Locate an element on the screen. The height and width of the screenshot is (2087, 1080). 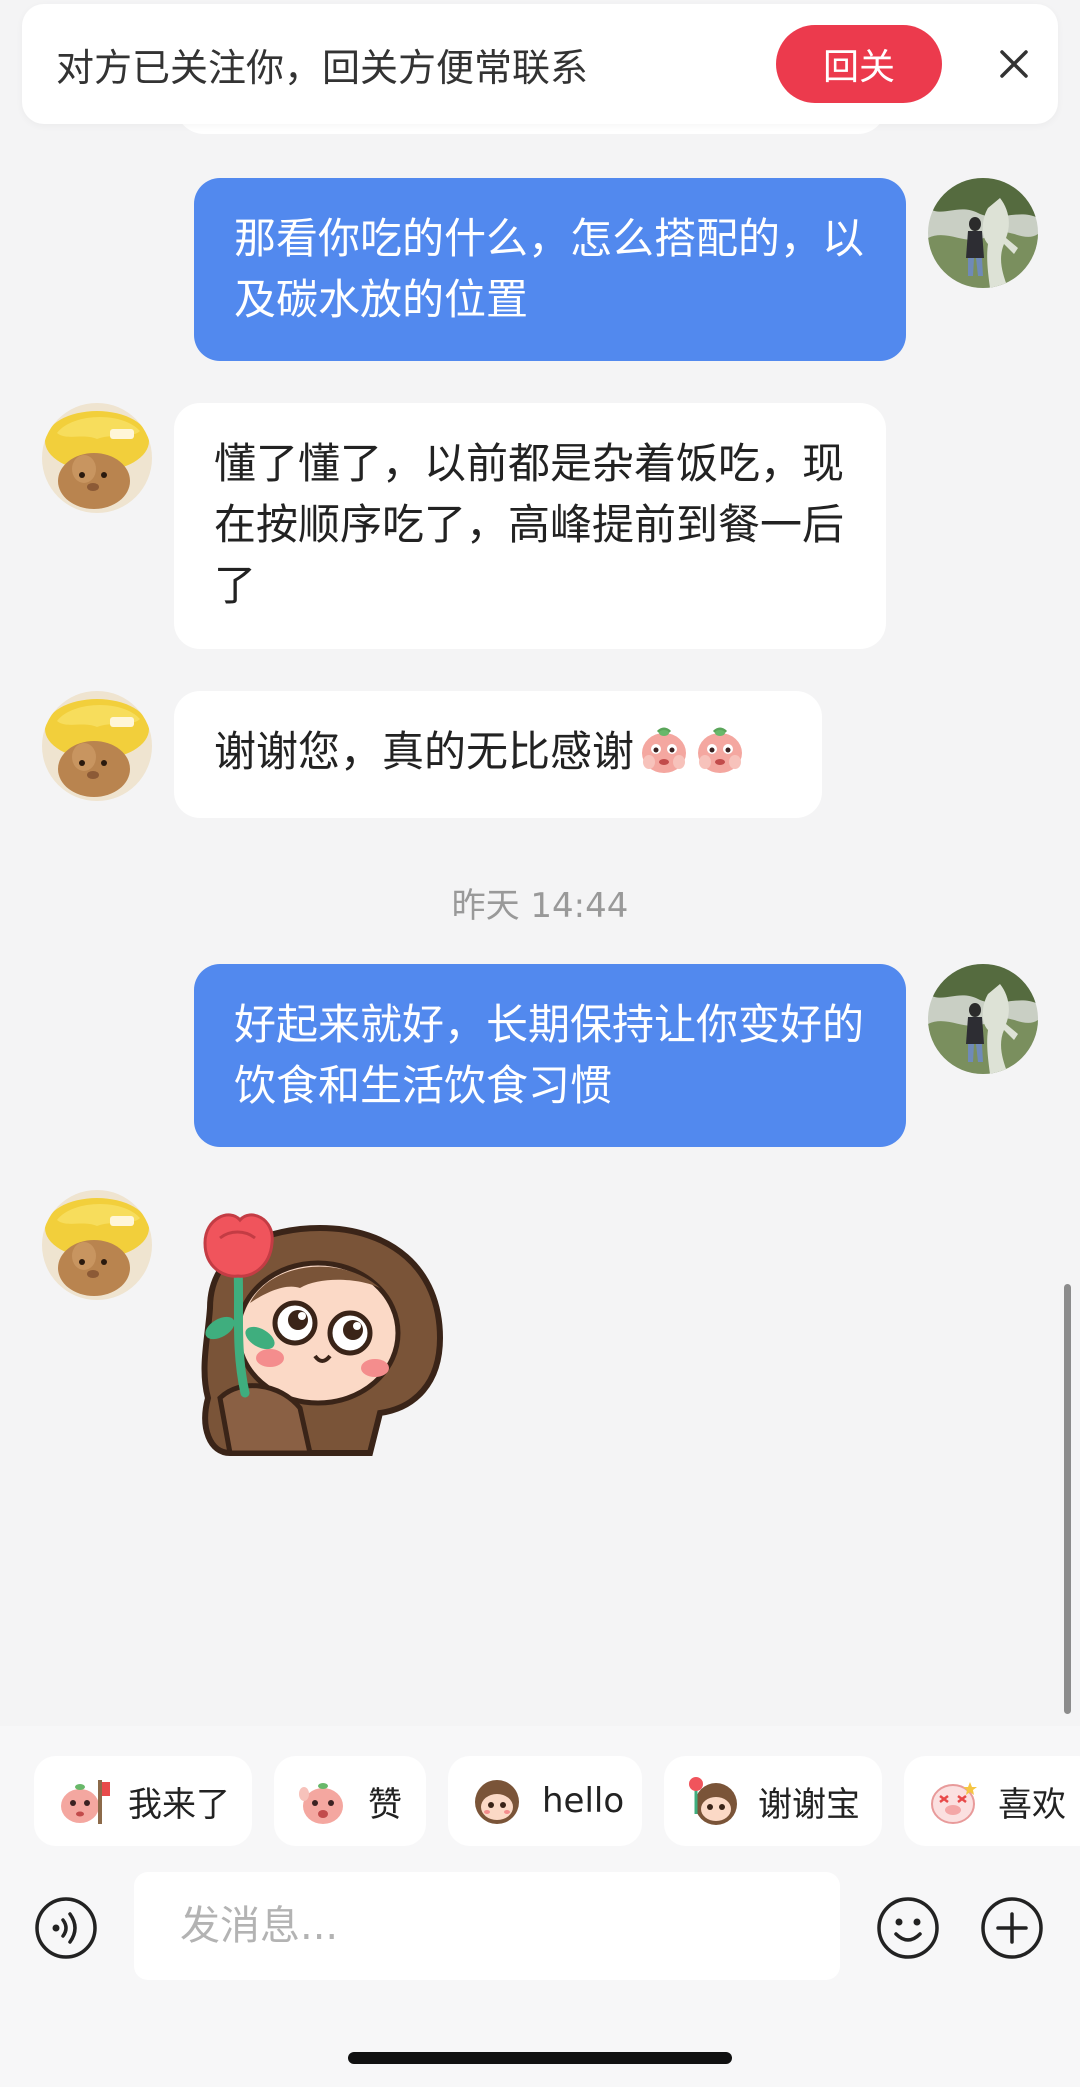
message-bubble-incoming: 谢谢您，真的无比感谢 is located at coordinates (498, 754).